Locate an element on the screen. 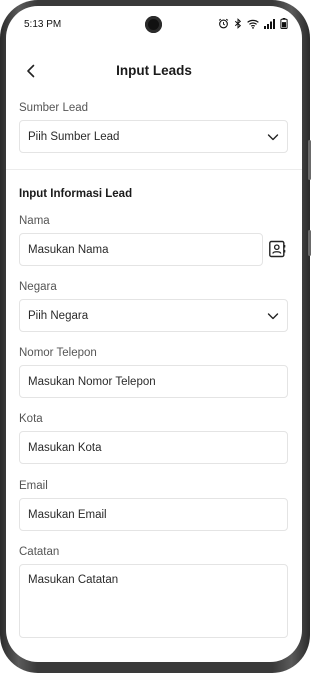  app-header: Input Leads is located at coordinates (154, 71).